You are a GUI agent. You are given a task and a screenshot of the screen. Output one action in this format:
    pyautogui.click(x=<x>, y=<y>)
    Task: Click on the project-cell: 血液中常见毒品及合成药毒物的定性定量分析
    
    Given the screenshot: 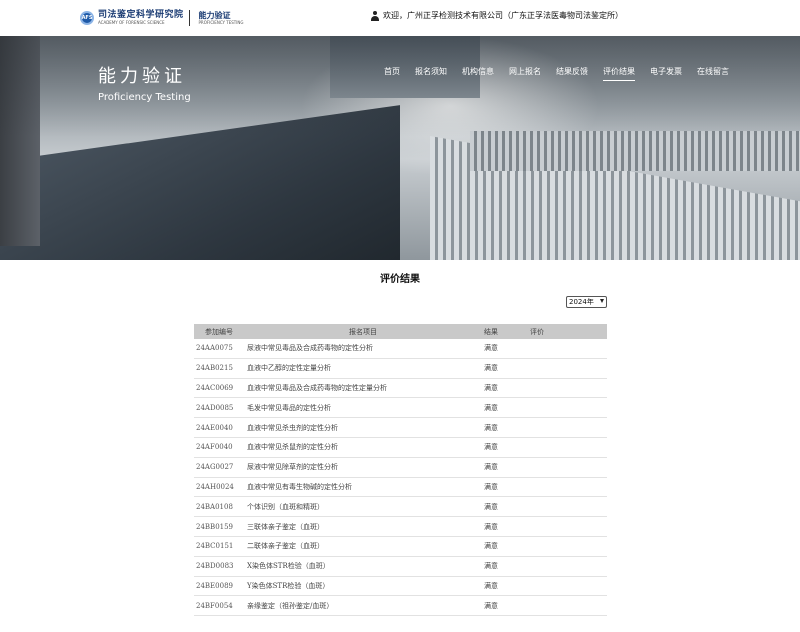 What is the action you would take?
    pyautogui.click(x=317, y=387)
    